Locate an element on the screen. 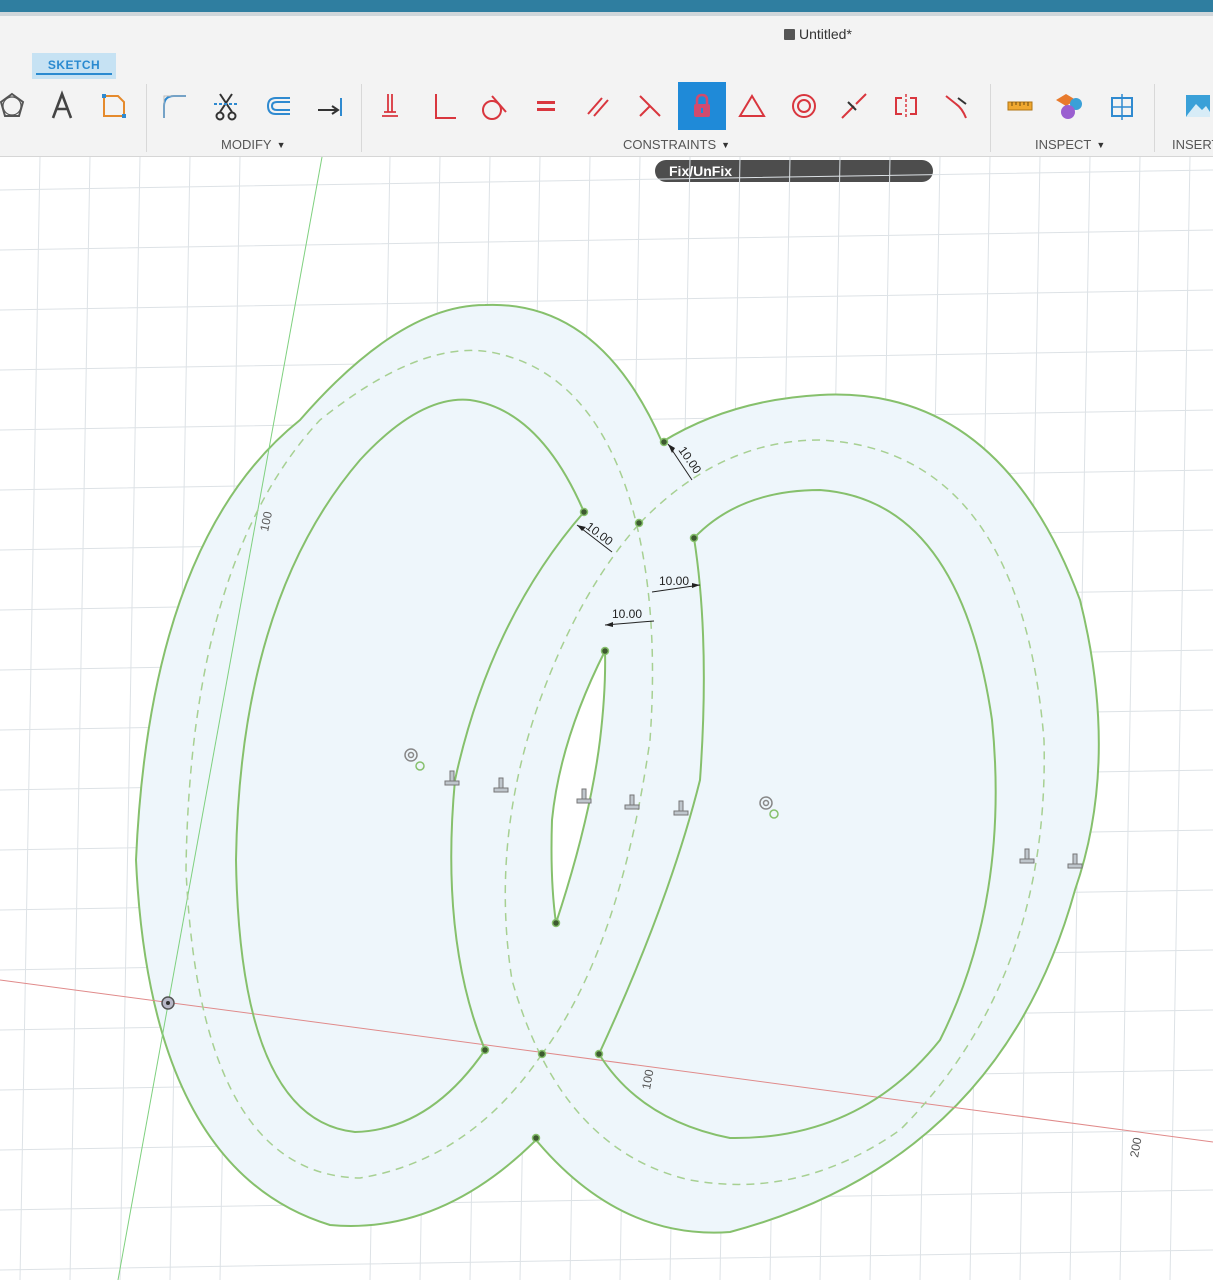 The height and width of the screenshot is (1280, 1213). modify-menu: MODIFY ▼ is located at coordinates (253, 144).